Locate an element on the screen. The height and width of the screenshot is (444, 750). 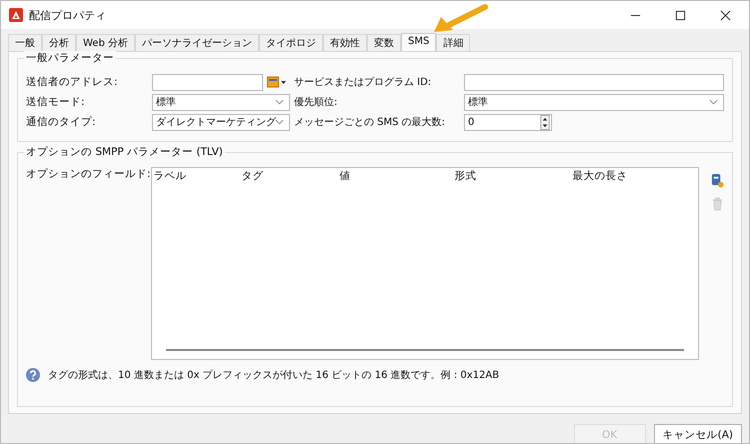
field-label: サービスまたはプログラム ID: is located at coordinates (362, 82).